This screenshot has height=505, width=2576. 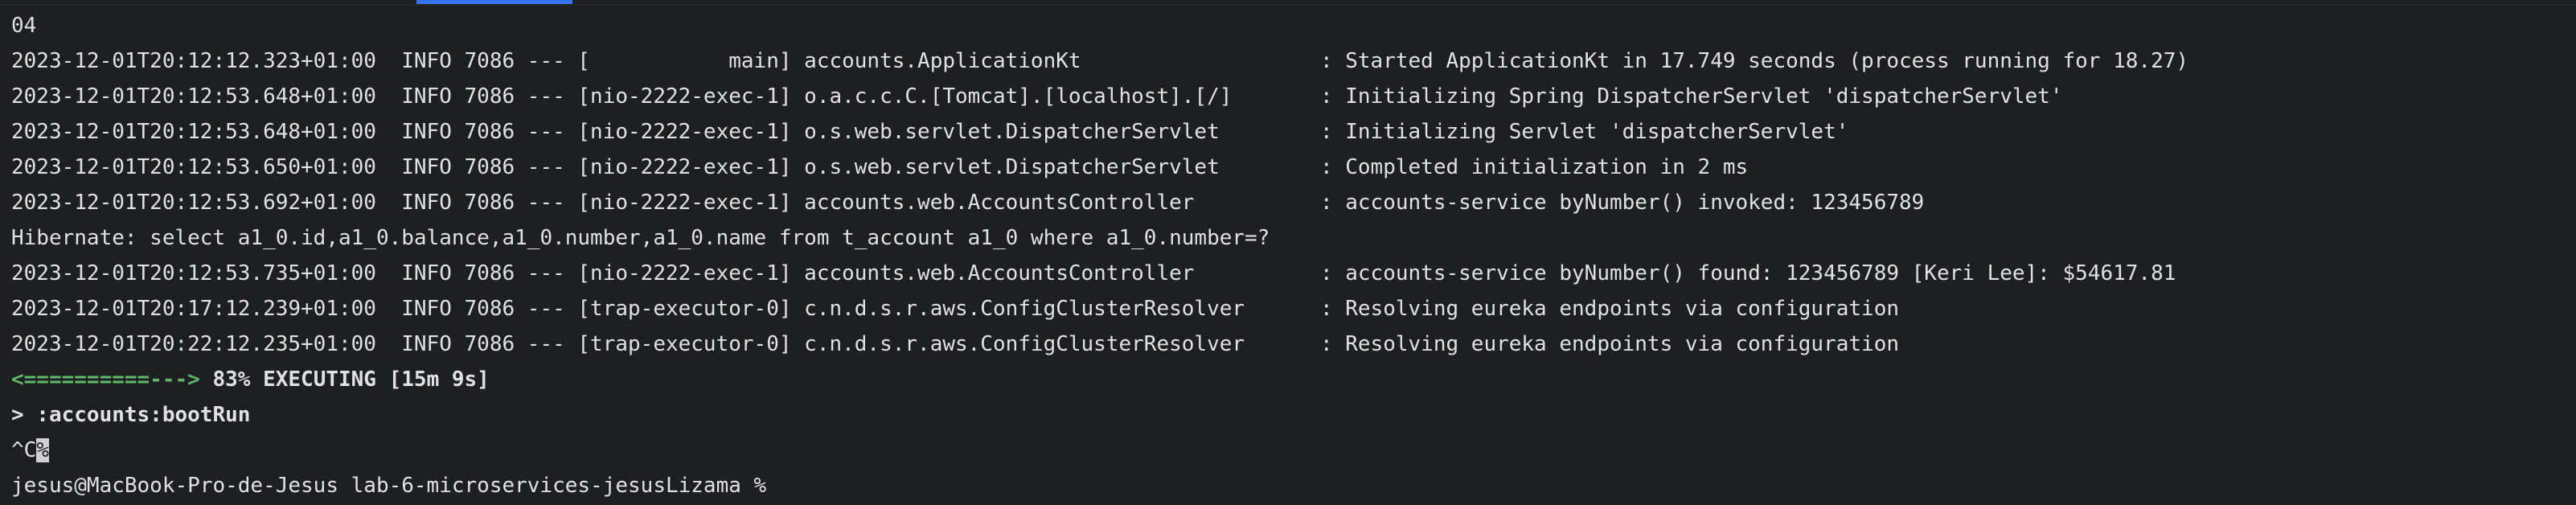 What do you see at coordinates (1288, 379) in the screenshot?
I see `gradle-progress-line: <==========---> 83% EXECUTING [15m 9s]` at bounding box center [1288, 379].